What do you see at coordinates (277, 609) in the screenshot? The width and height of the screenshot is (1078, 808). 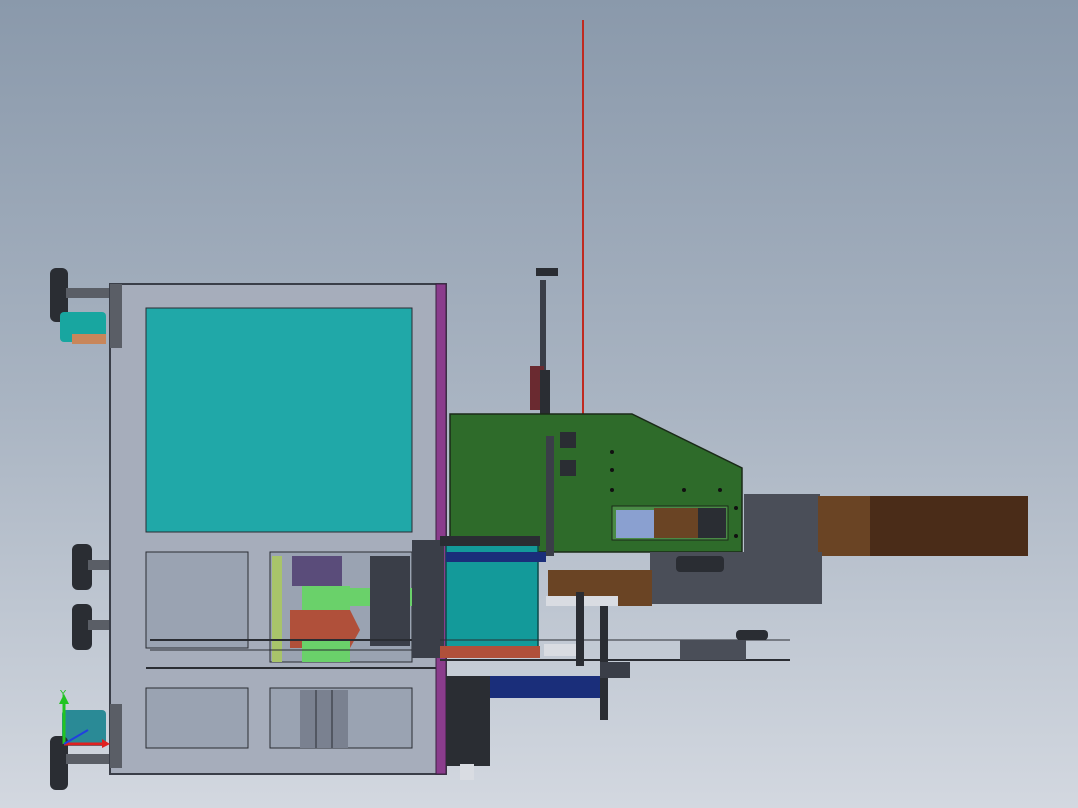 I see `guide-bar` at bounding box center [277, 609].